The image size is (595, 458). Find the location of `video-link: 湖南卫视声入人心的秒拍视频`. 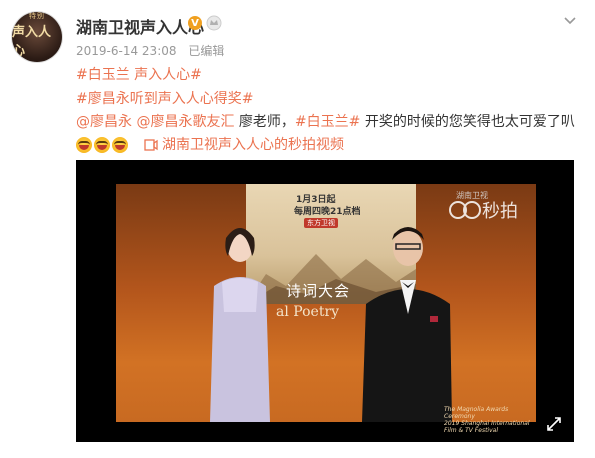

video-link: 湖南卫视声入人心的秒拍视频 is located at coordinates (244, 145).